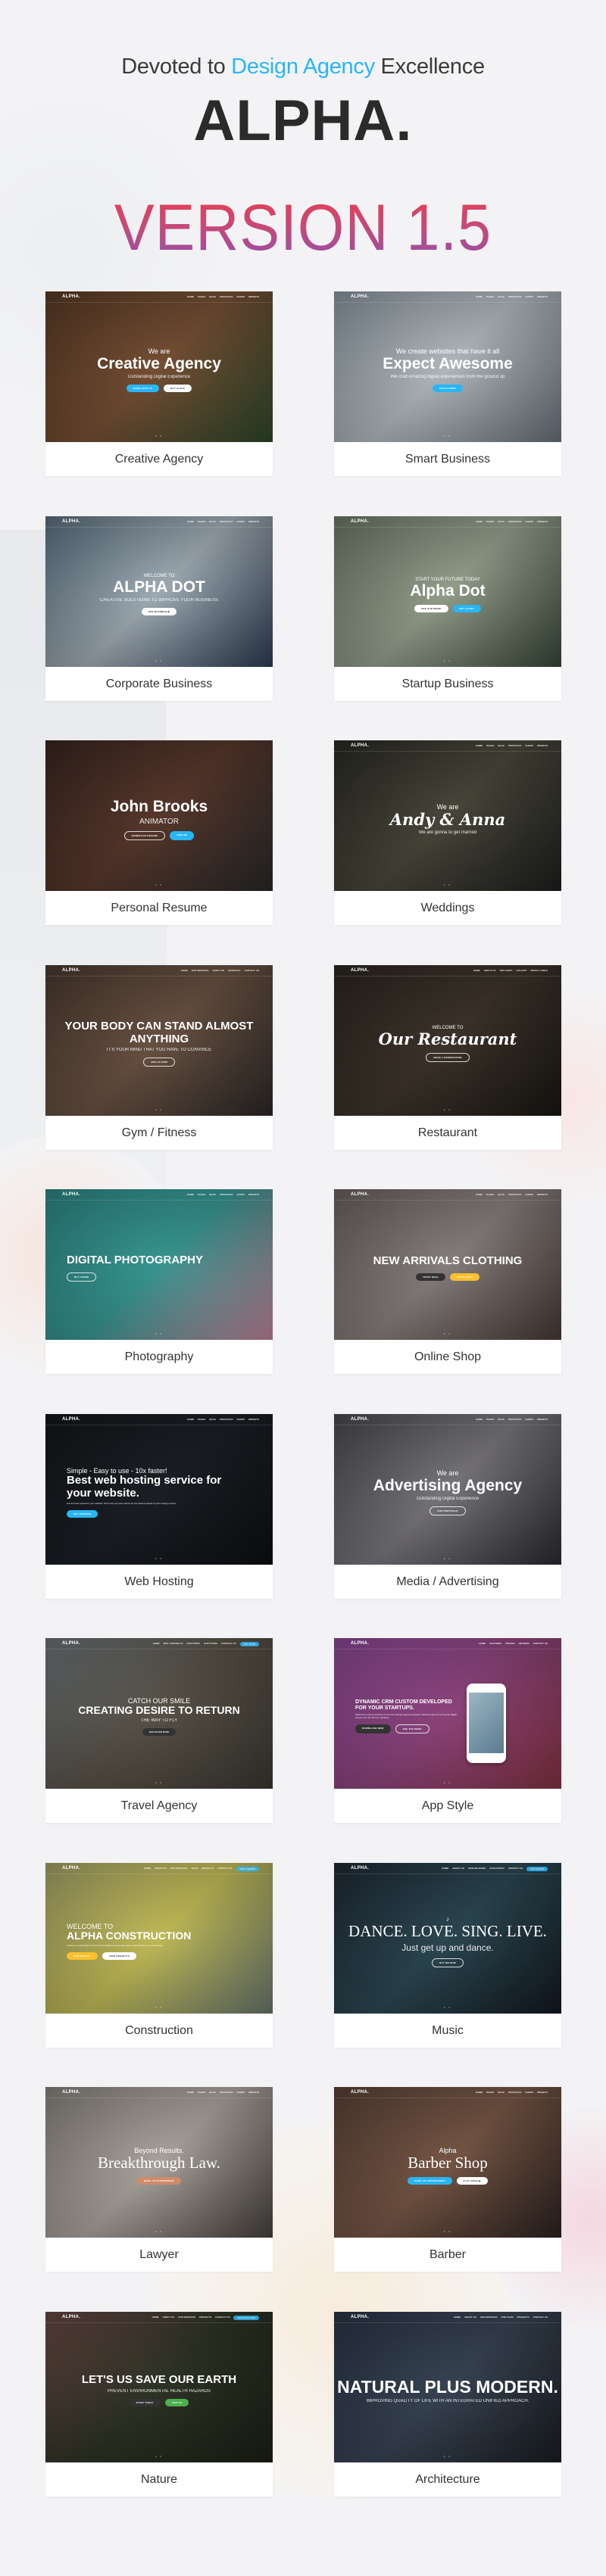  What do you see at coordinates (447, 459) in the screenshot?
I see `demo-label: Smart Business` at bounding box center [447, 459].